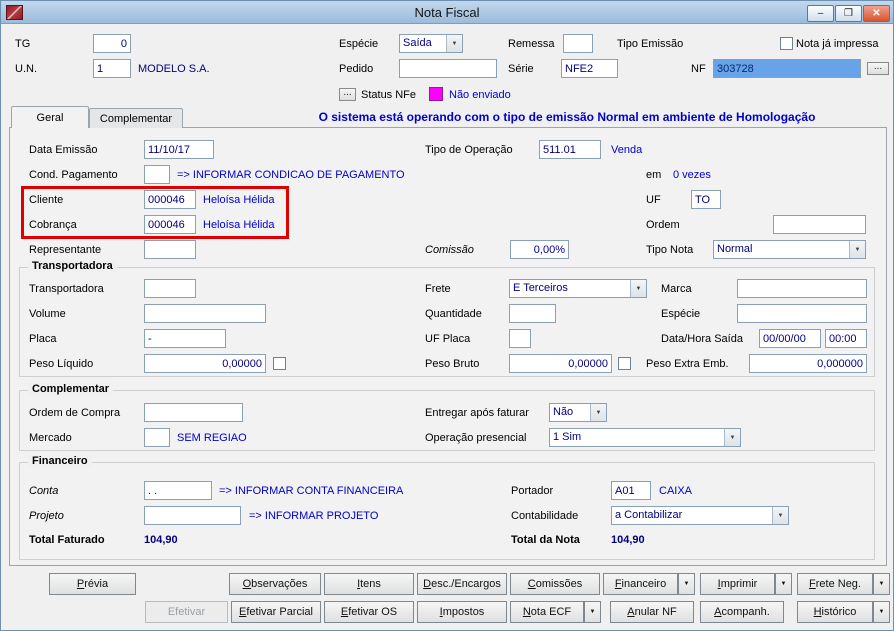 The height and width of the screenshot is (631, 894). I want to click on minimize-button: –, so click(820, 13).